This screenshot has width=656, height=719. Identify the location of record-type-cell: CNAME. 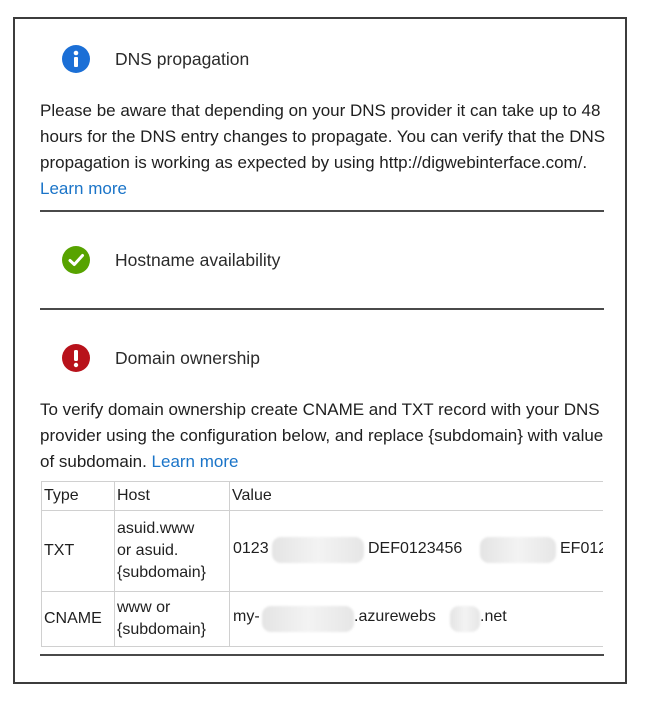
(78, 619).